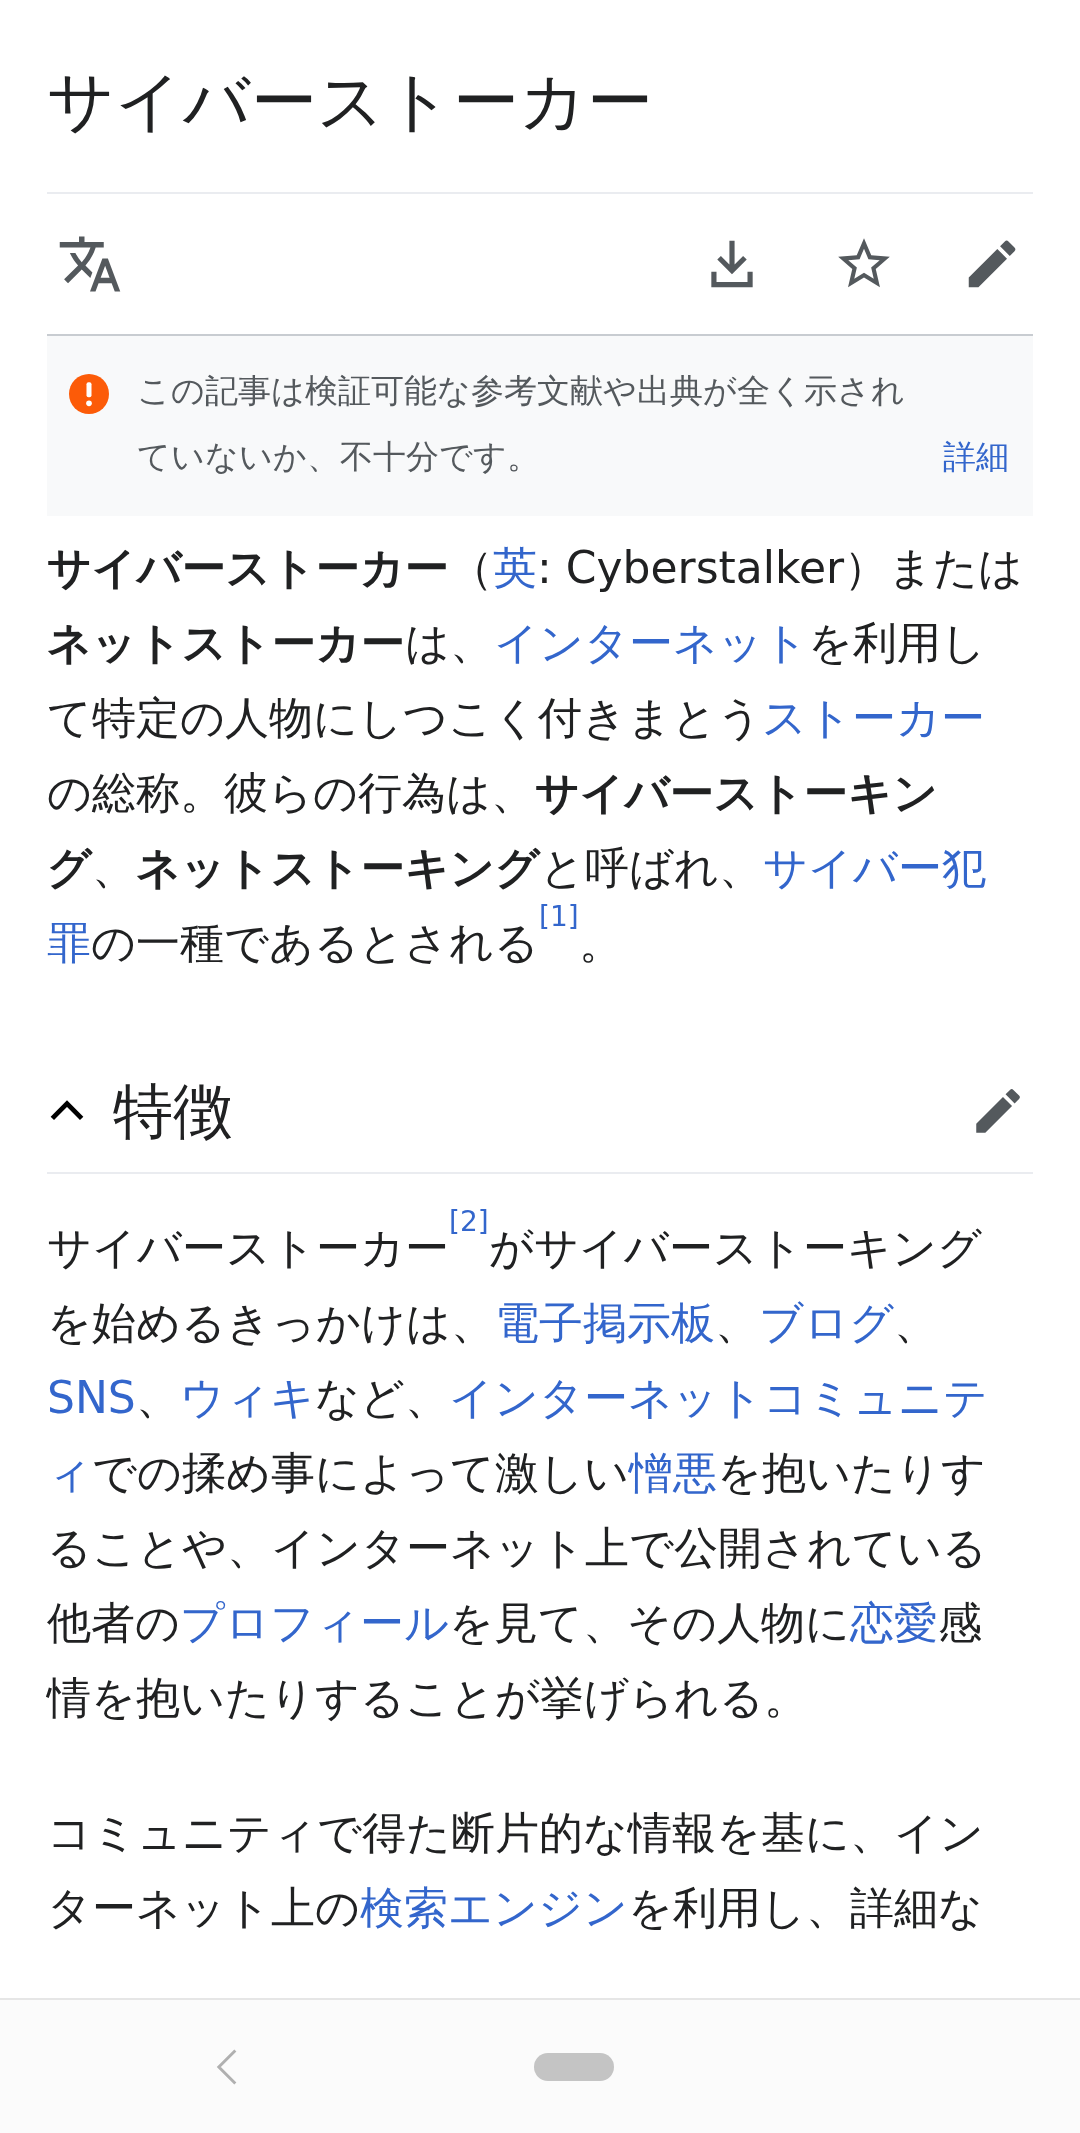 Image resolution: width=1080 pixels, height=2133 pixels. I want to click on page-title: サイバーストーカー, so click(350, 102).